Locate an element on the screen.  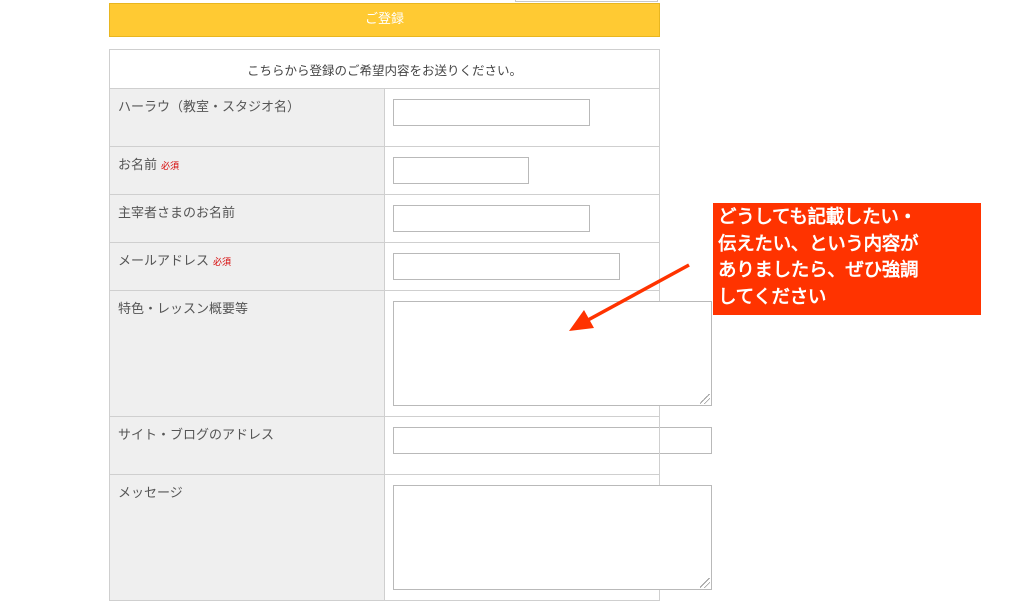
field-label-email: メールアドレス 必須 is located at coordinates (247, 266).